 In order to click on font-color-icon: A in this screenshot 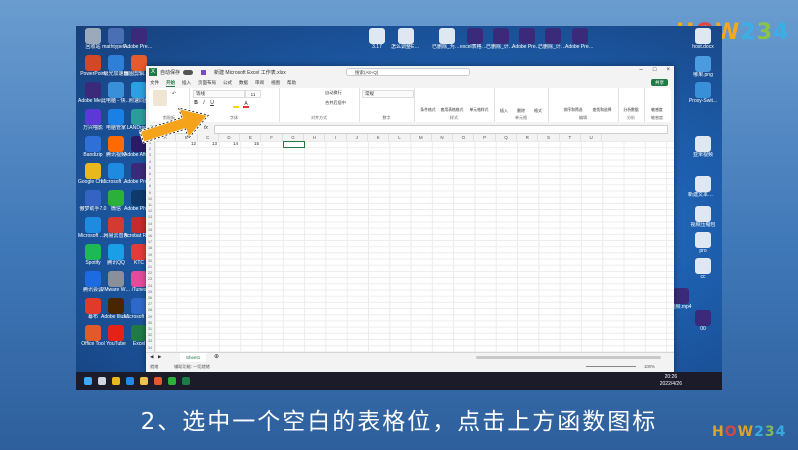, I will do `click(246, 104)`.